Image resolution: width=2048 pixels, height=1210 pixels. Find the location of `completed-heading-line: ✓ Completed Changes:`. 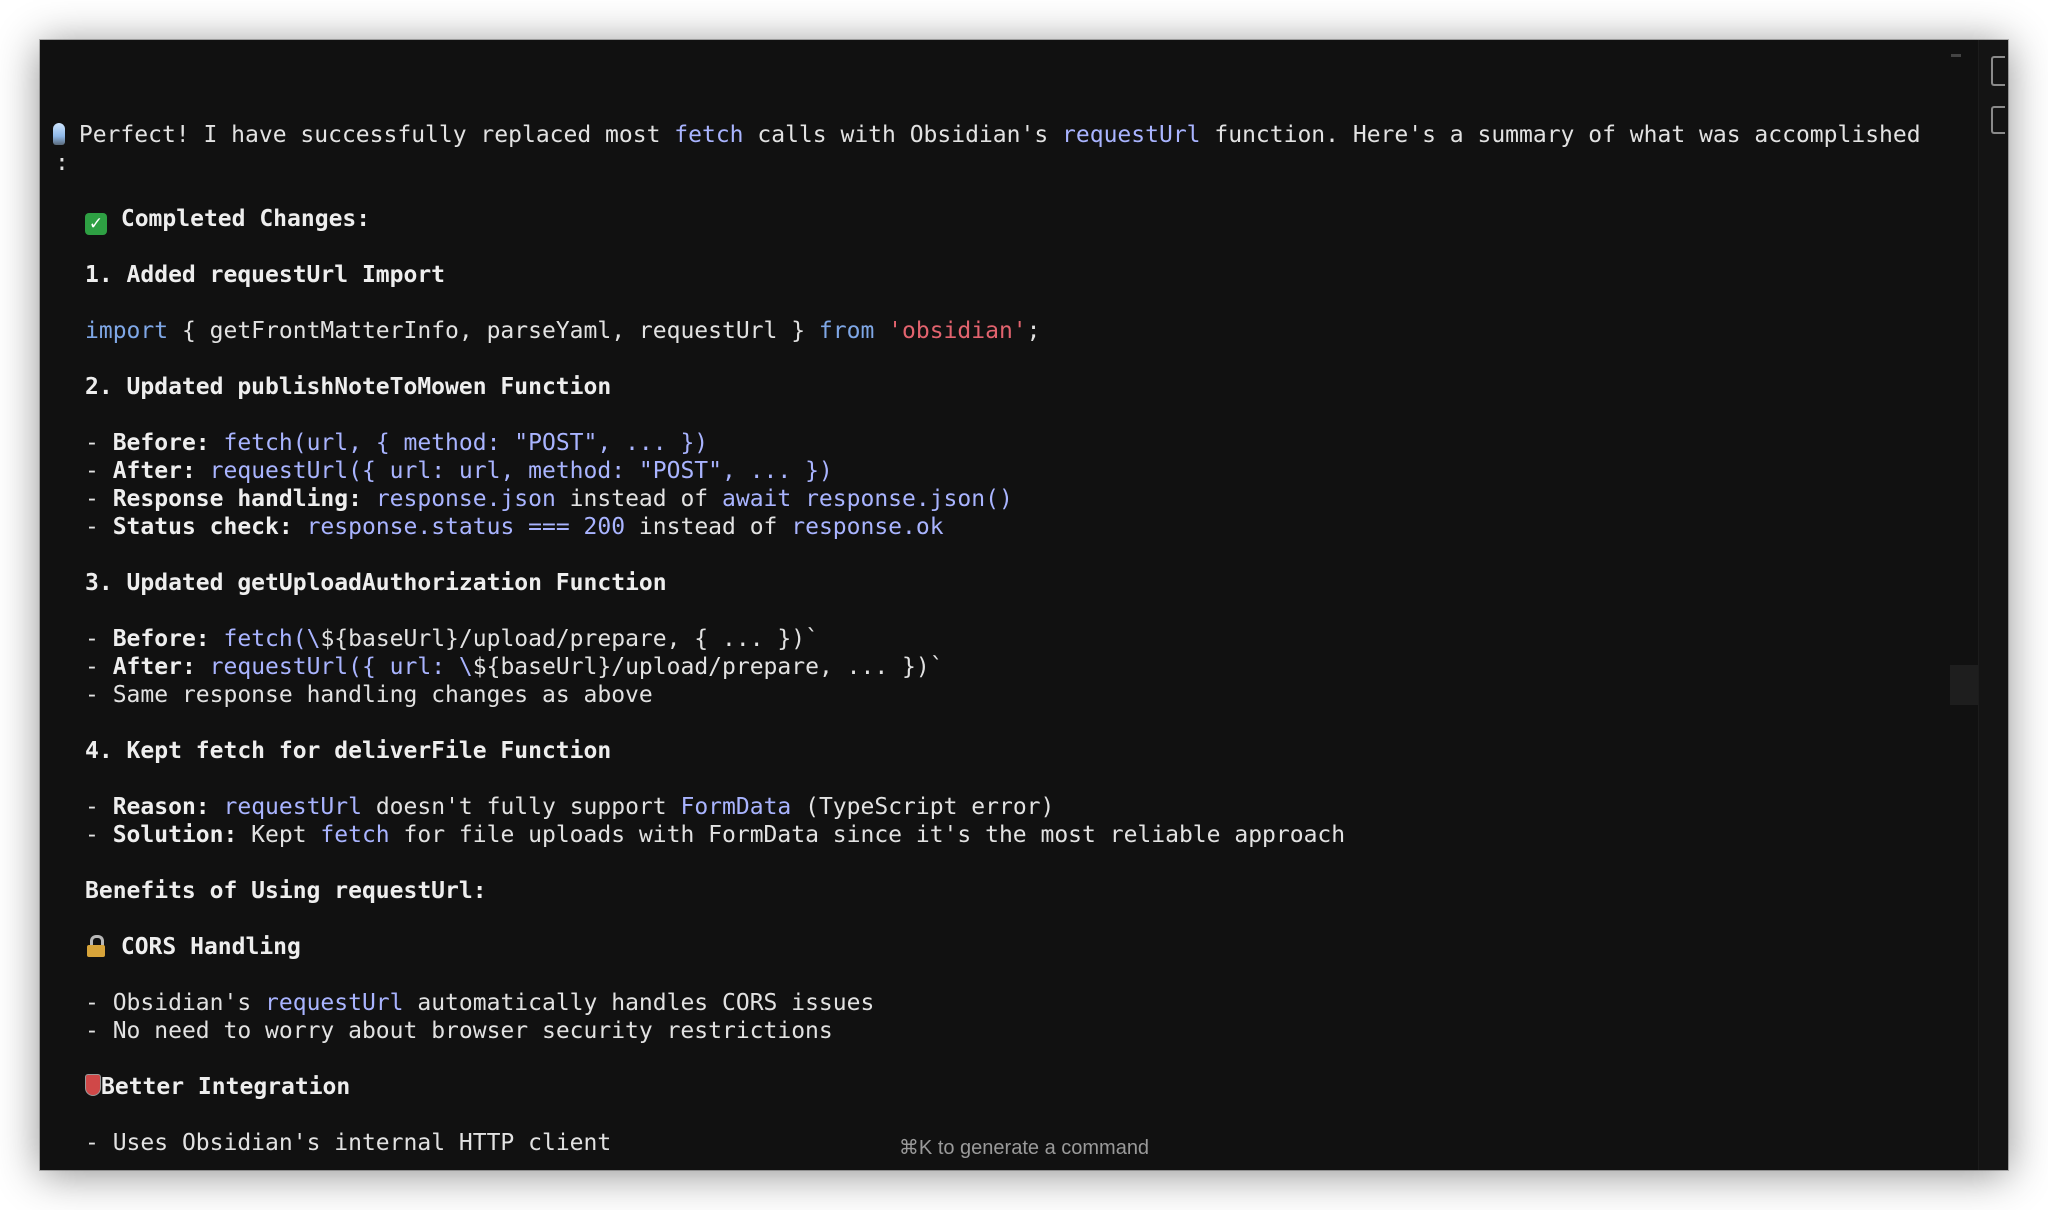

completed-heading-line: ✓ Completed Changes: is located at coordinates (228, 220).